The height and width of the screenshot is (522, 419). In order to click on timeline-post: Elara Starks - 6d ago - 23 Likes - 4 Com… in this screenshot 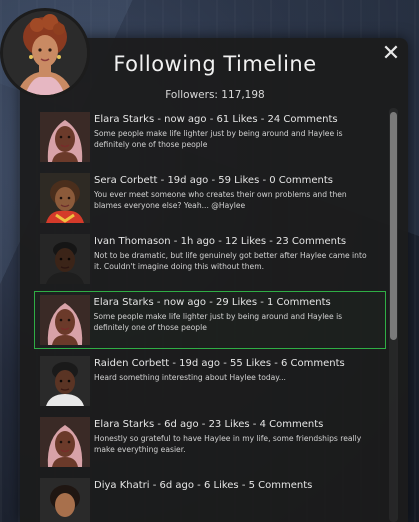, I will do `click(210, 442)`.